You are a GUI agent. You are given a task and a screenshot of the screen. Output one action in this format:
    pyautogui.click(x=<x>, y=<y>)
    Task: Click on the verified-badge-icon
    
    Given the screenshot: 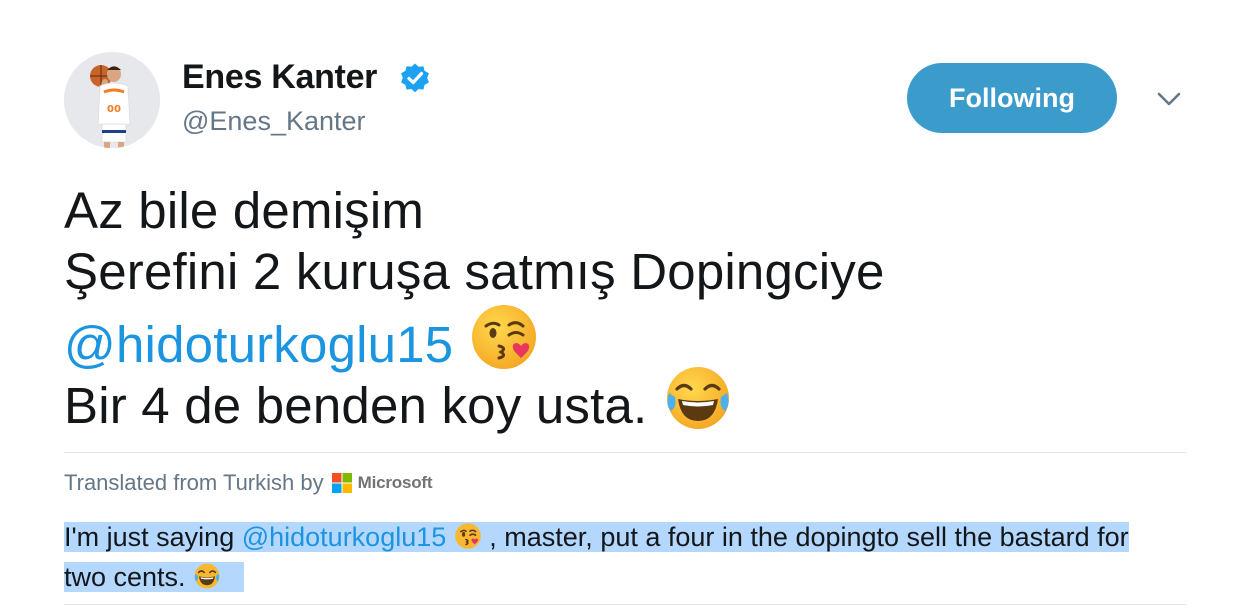 What is the action you would take?
    pyautogui.click(x=415, y=78)
    